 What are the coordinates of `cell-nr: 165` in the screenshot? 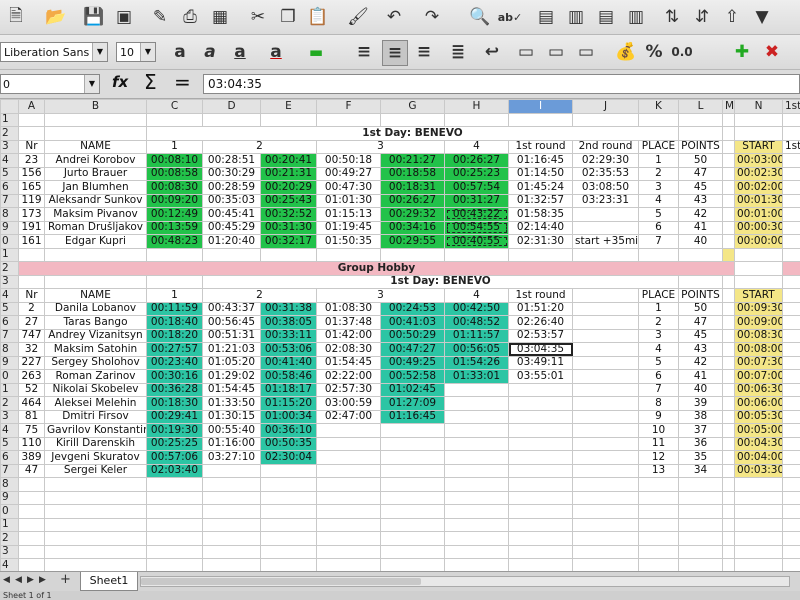 It's located at (31, 187).